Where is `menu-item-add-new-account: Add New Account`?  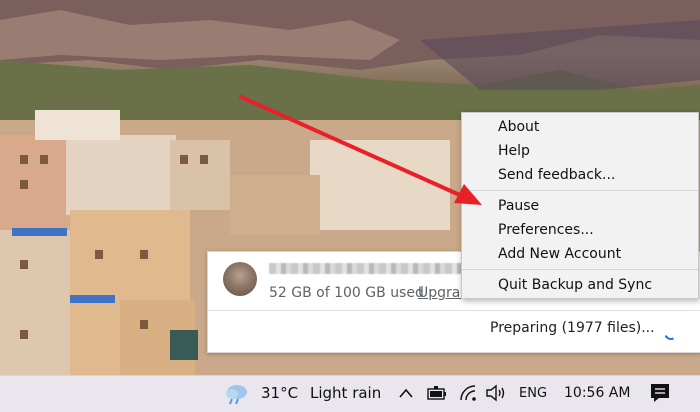 menu-item-add-new-account: Add New Account is located at coordinates (559, 254).